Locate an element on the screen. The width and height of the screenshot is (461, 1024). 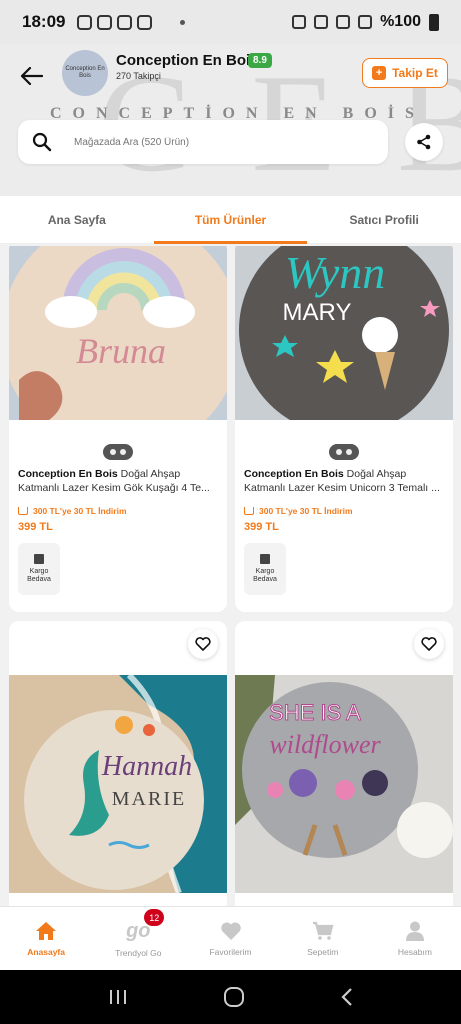
status-bar: 18:09 %100 is located at coordinates (230, 22).